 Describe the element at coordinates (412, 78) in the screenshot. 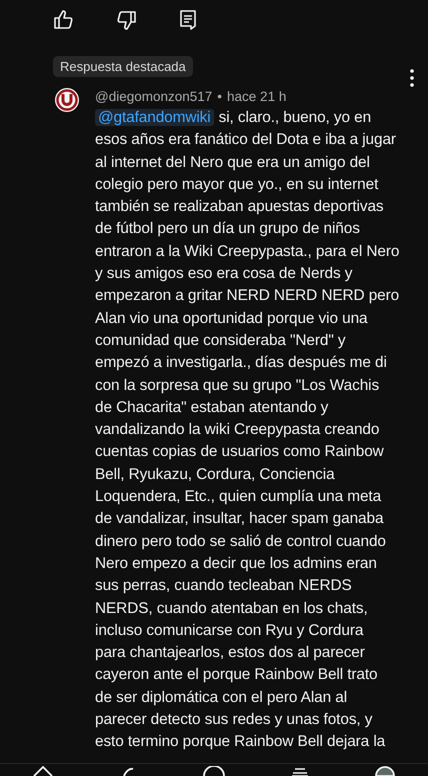

I see `more-options-icon` at that location.